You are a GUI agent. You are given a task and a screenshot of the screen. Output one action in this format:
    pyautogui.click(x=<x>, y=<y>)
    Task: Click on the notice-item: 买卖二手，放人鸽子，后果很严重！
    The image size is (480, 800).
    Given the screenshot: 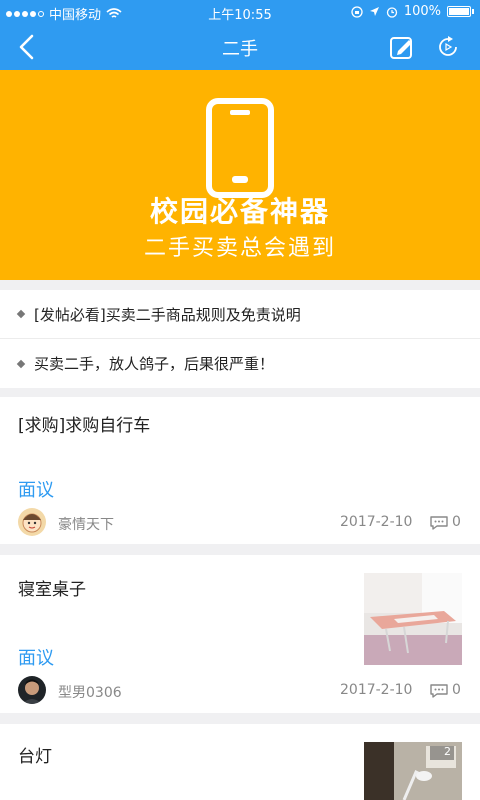 What is the action you would take?
    pyautogui.click(x=240, y=363)
    